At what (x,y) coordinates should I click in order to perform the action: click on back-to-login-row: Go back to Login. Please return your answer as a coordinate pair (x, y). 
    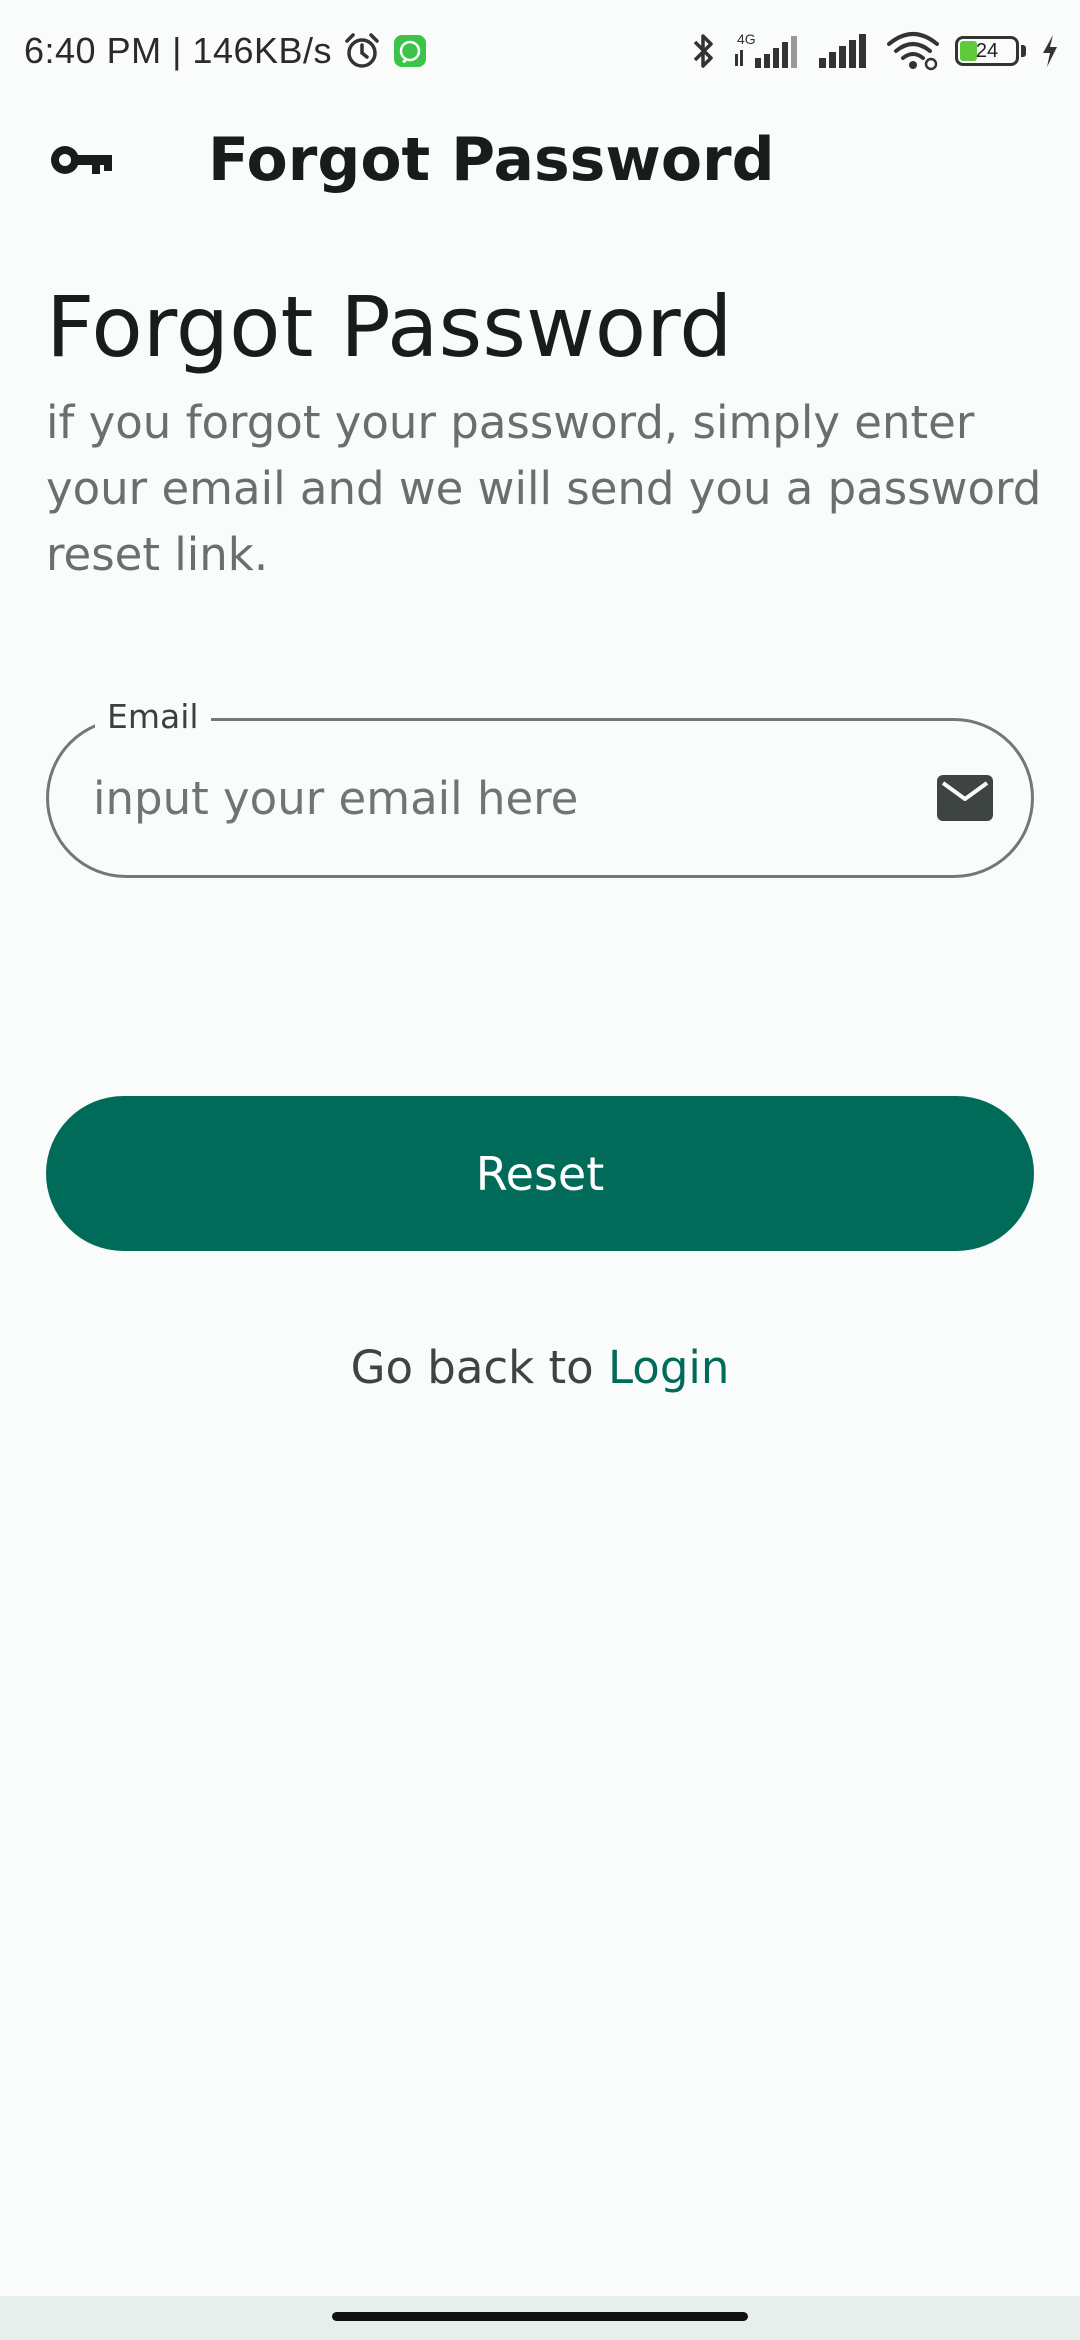
    Looking at the image, I should click on (540, 1368).